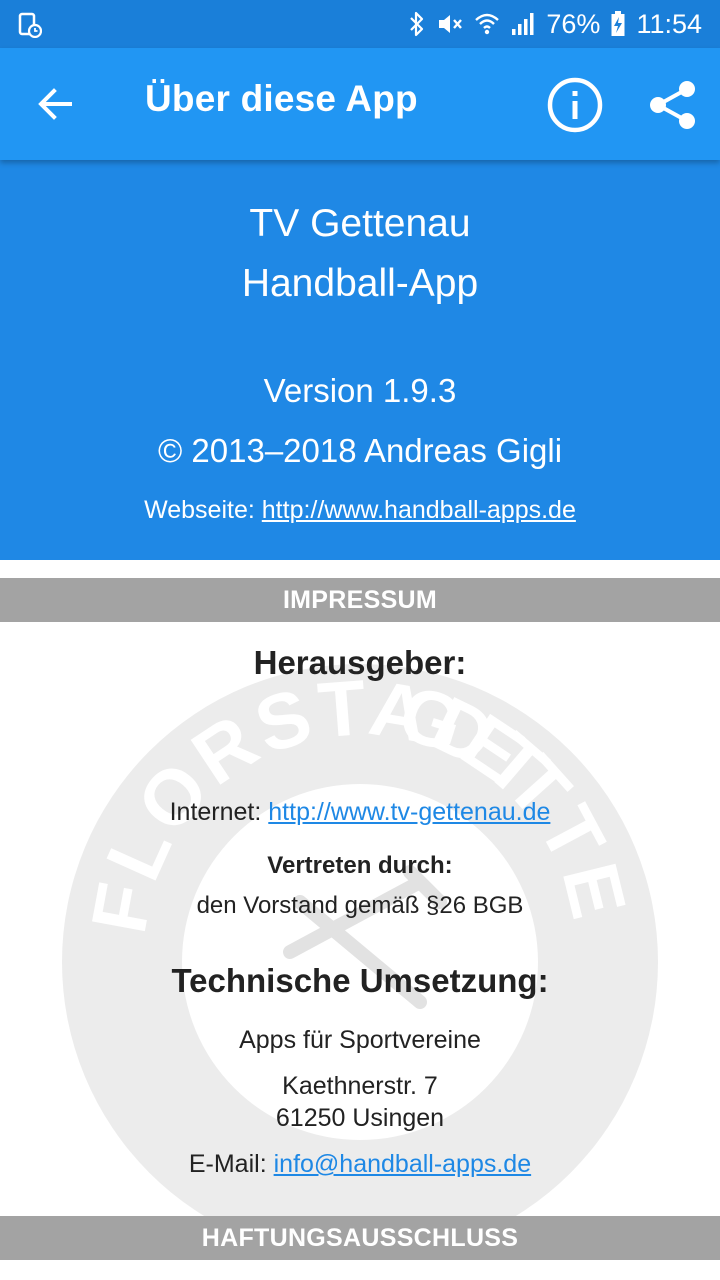 This screenshot has height=1280, width=720. Describe the element at coordinates (215, 812) in the screenshot. I see `internet-label: Internet:` at that location.